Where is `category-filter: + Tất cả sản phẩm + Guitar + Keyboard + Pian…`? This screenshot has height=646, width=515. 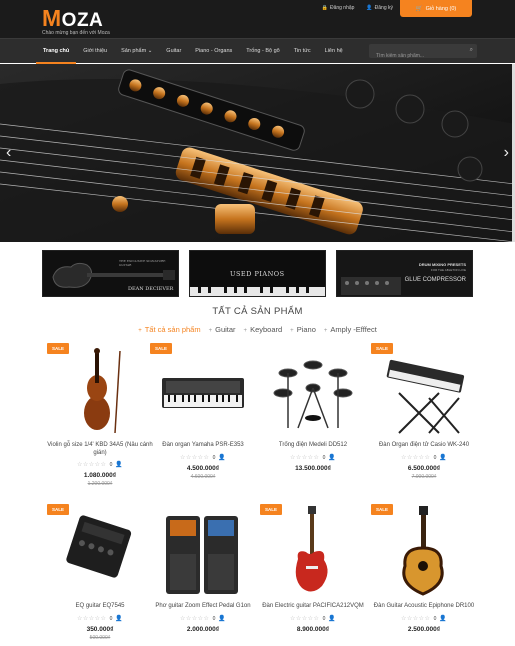 category-filter: + Tất cả sản phẩm + Guitar + Keyboard + Pian… is located at coordinates (257, 329).